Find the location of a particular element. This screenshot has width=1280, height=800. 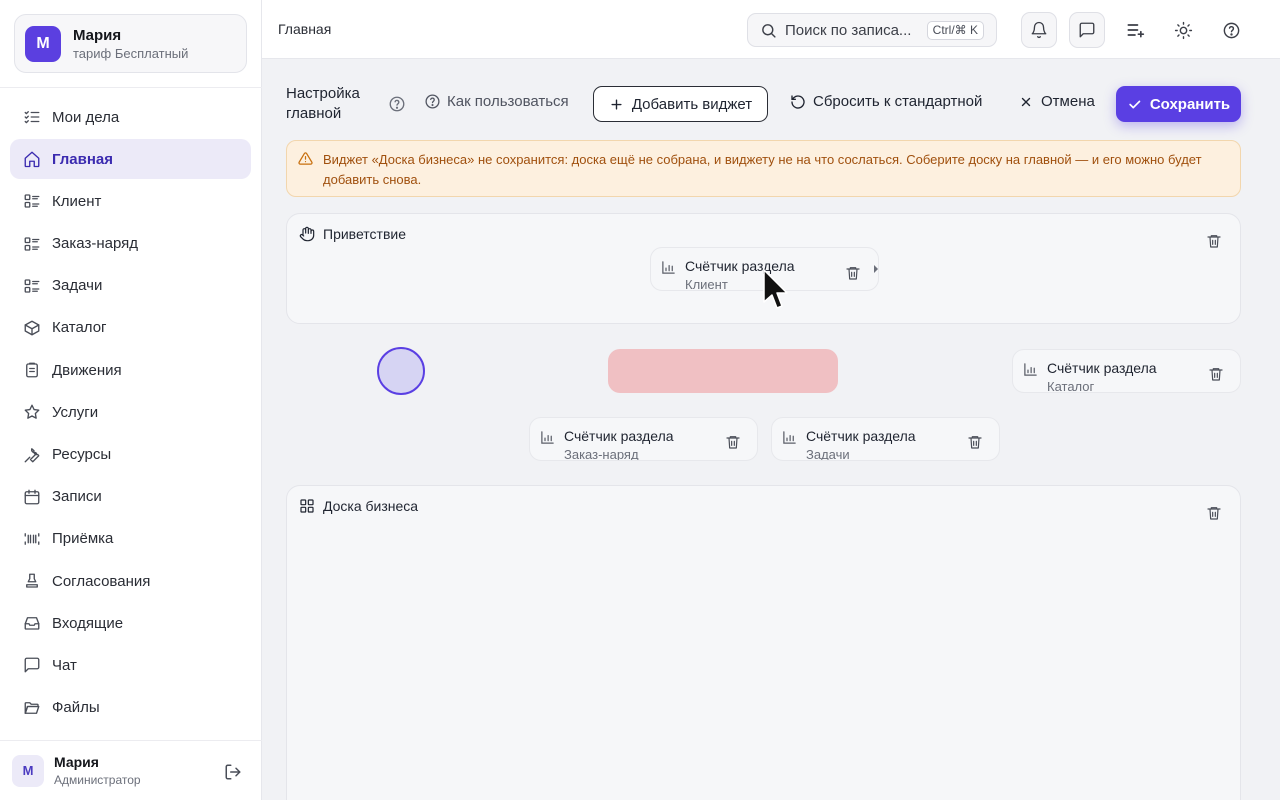

inbox-icon is located at coordinates (32, 623).